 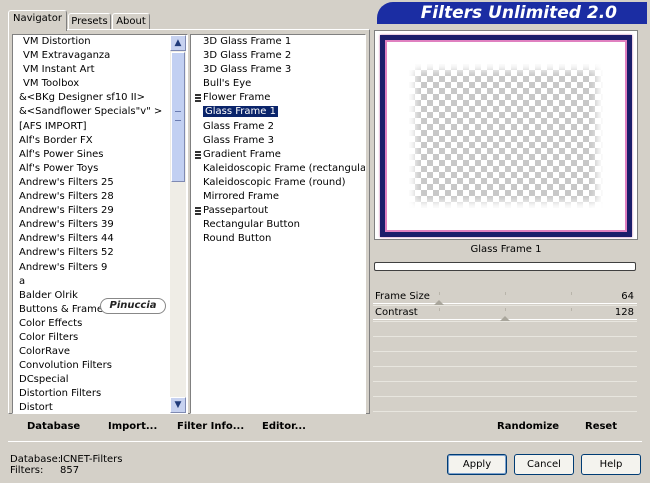 I want to click on category-item: Andrew's Filters 44, so click(x=100, y=239).